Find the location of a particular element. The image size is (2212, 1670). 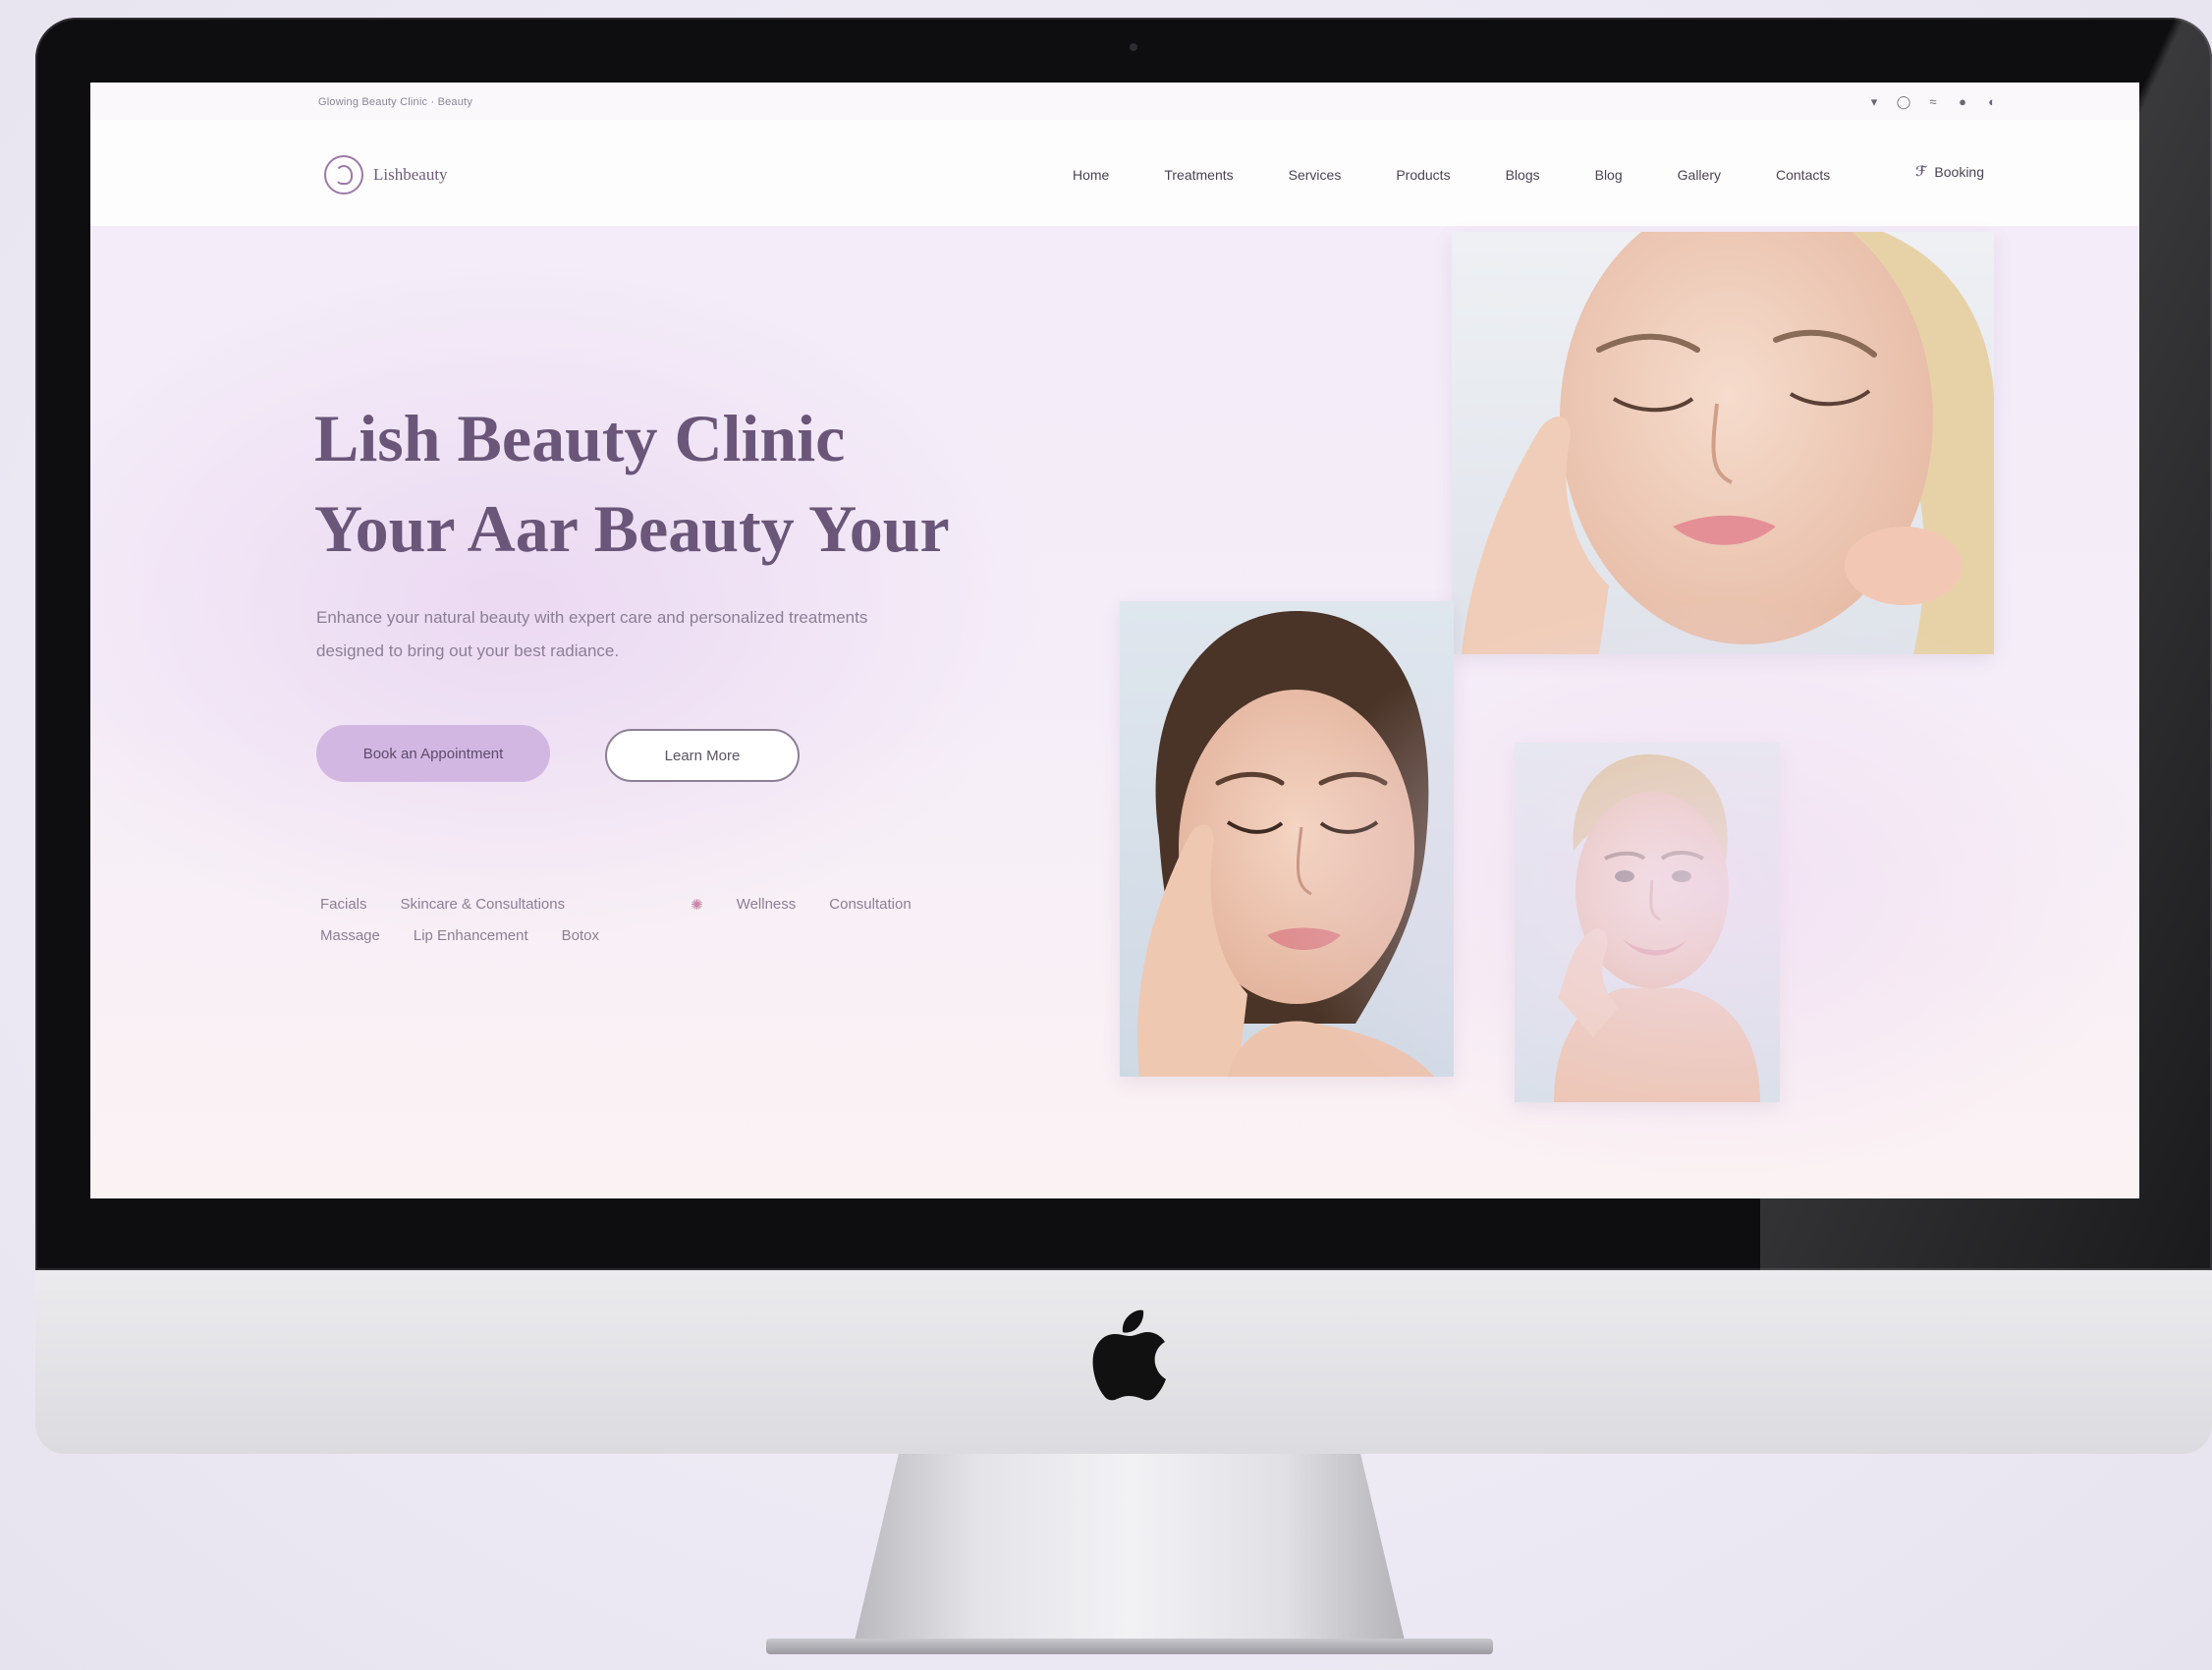

calendar-icon: ℱ is located at coordinates (1921, 171).